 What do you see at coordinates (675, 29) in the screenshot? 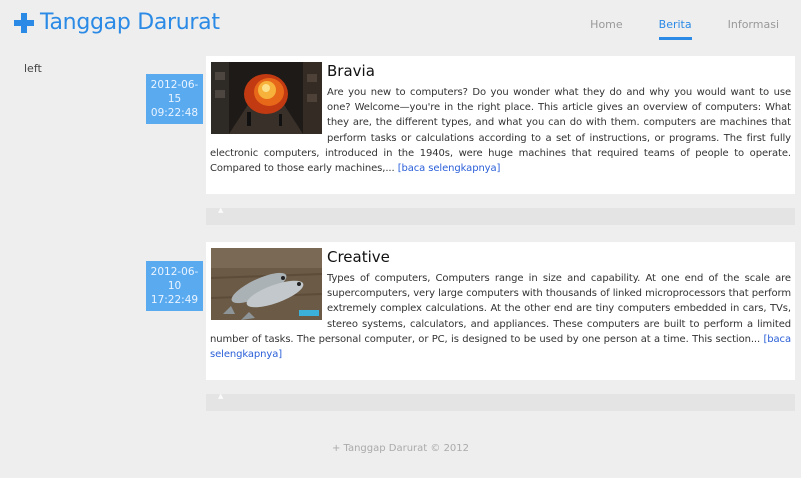
I see `nav-berita: Berita` at bounding box center [675, 29].